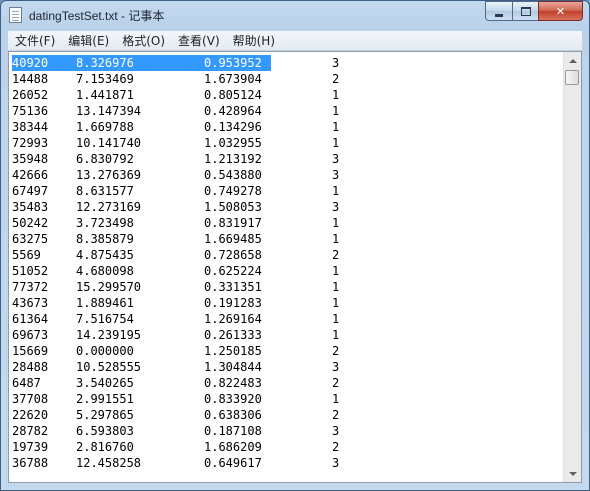  What do you see at coordinates (253, 40) in the screenshot?
I see `menu-help: 帮助(H)` at bounding box center [253, 40].